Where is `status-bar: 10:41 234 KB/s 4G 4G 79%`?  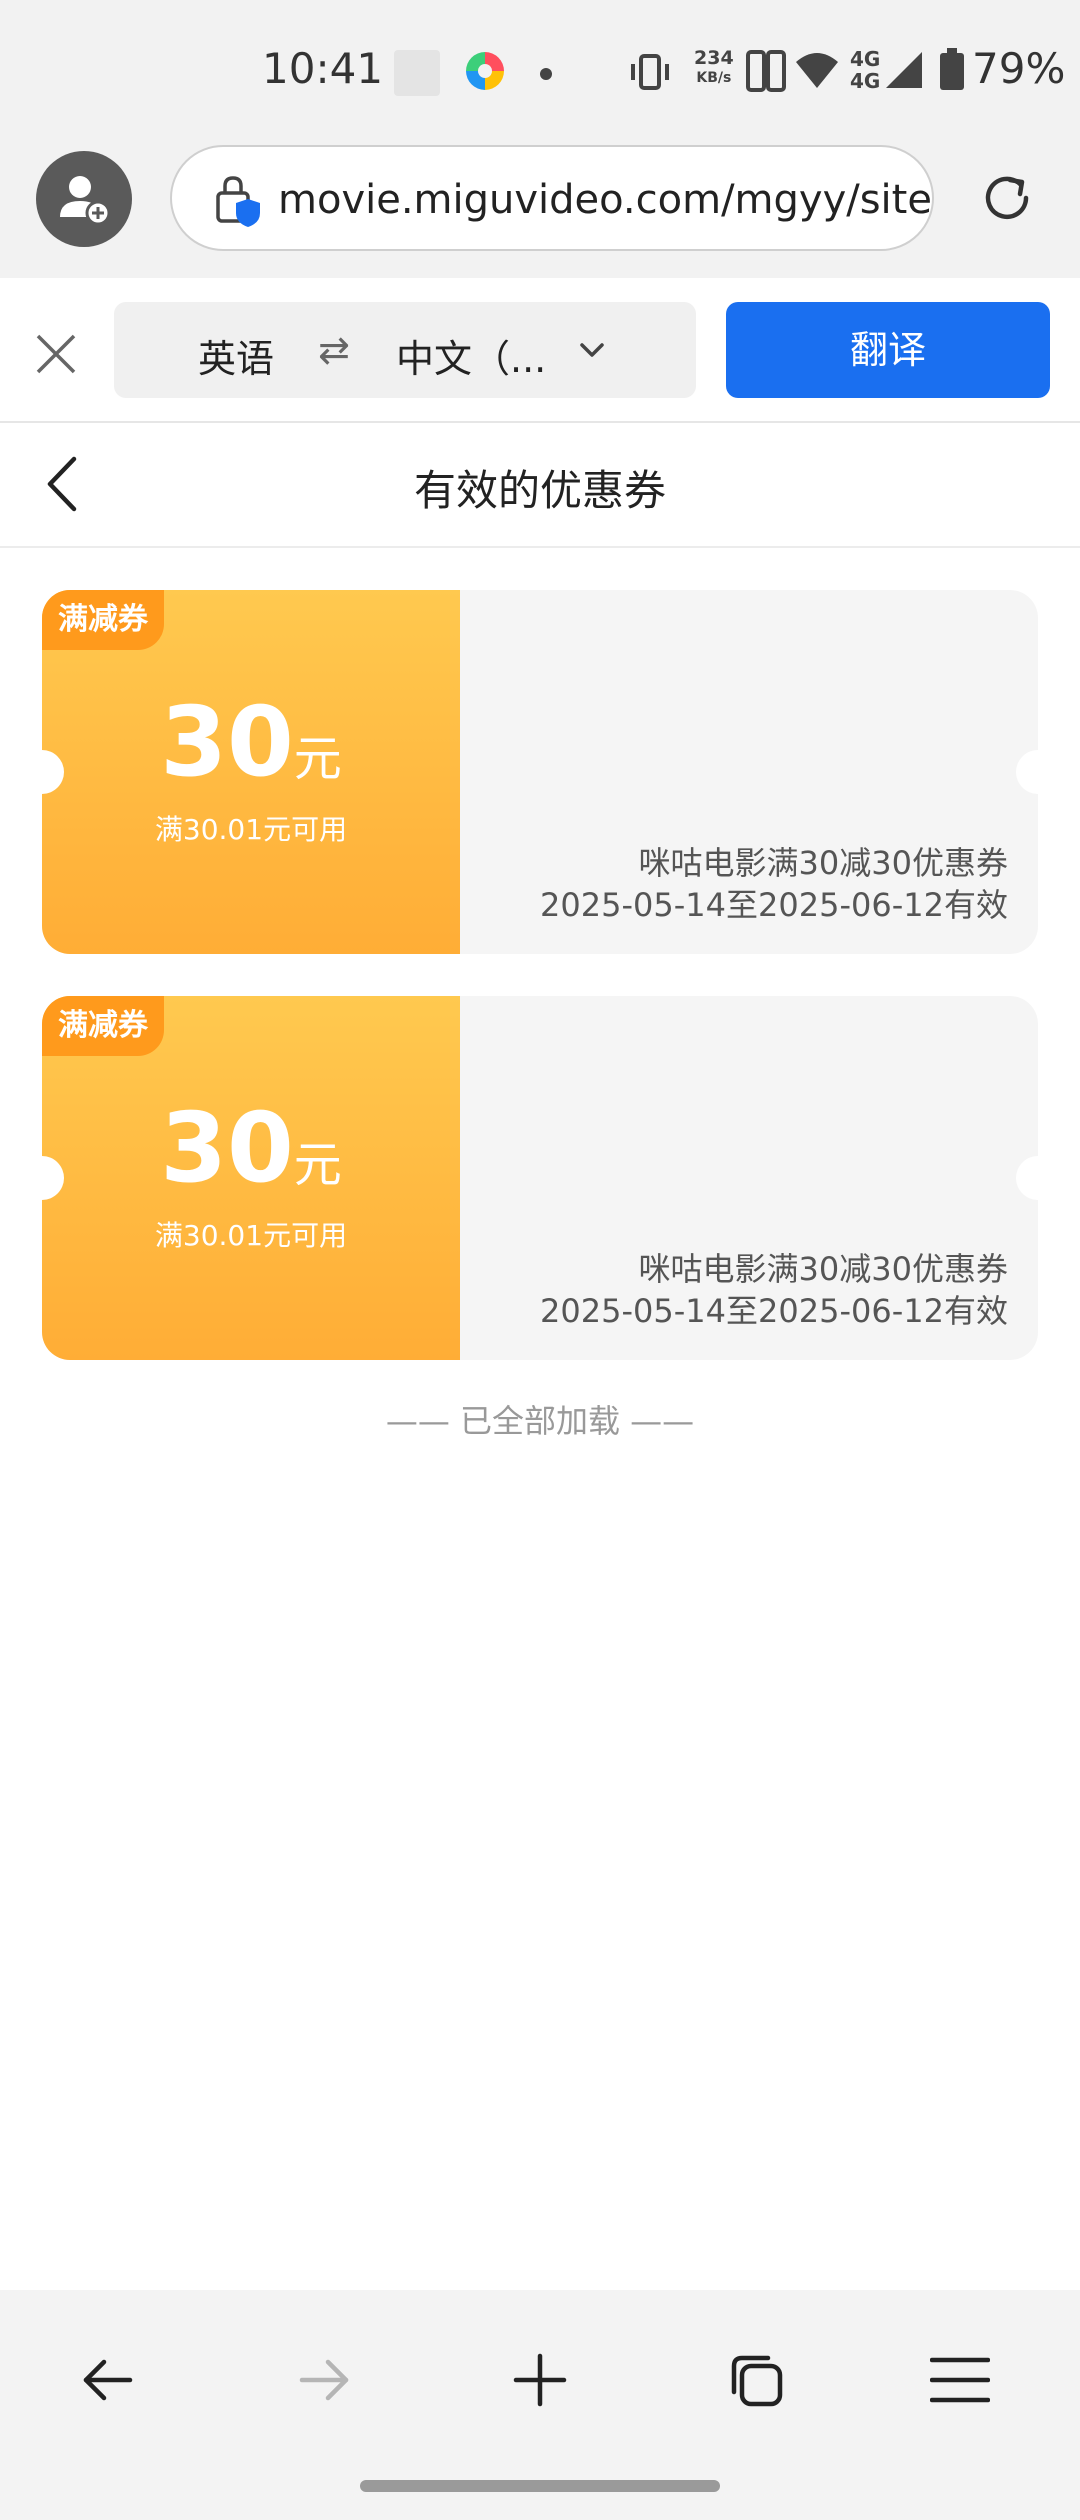 status-bar: 10:41 234 KB/s 4G 4G 79% is located at coordinates (540, 72).